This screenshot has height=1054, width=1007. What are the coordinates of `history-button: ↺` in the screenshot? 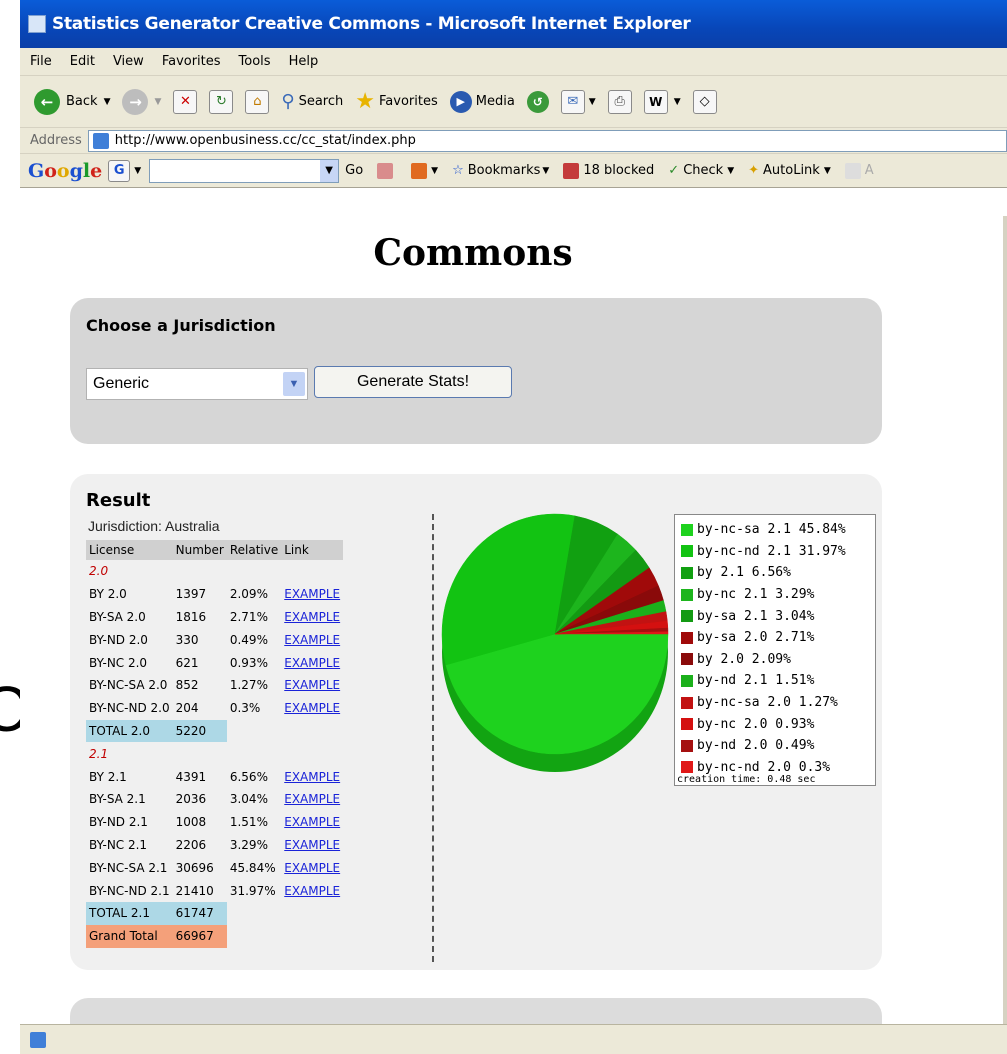 It's located at (537, 101).